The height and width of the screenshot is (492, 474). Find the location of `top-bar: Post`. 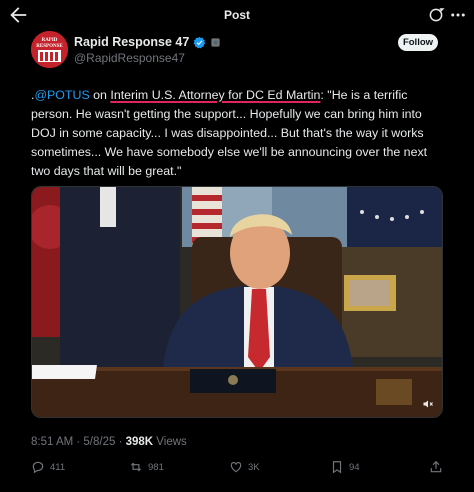

top-bar: Post is located at coordinates (237, 16).